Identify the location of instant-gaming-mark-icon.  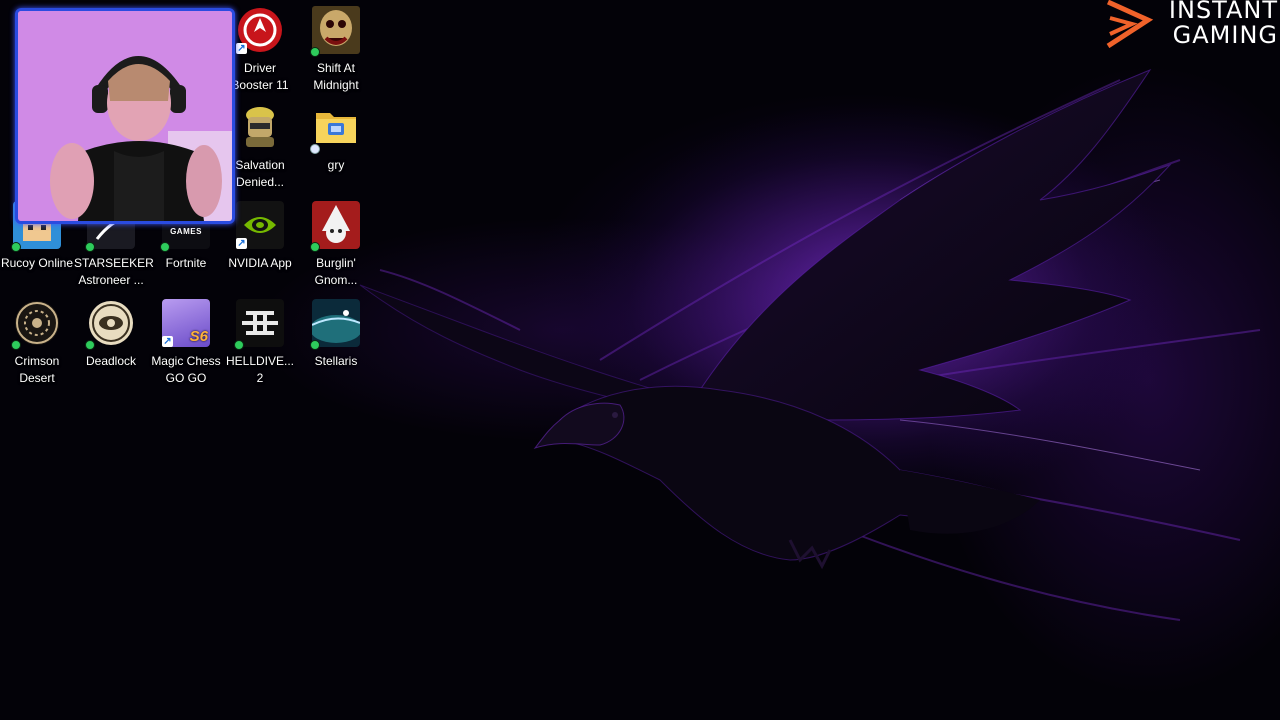
(1130, 24).